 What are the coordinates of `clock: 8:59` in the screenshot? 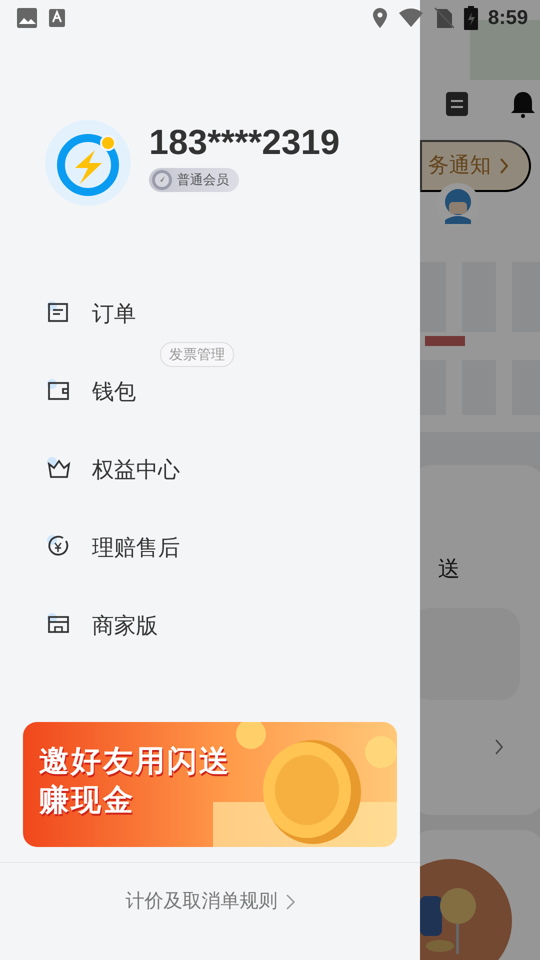 It's located at (508, 18).